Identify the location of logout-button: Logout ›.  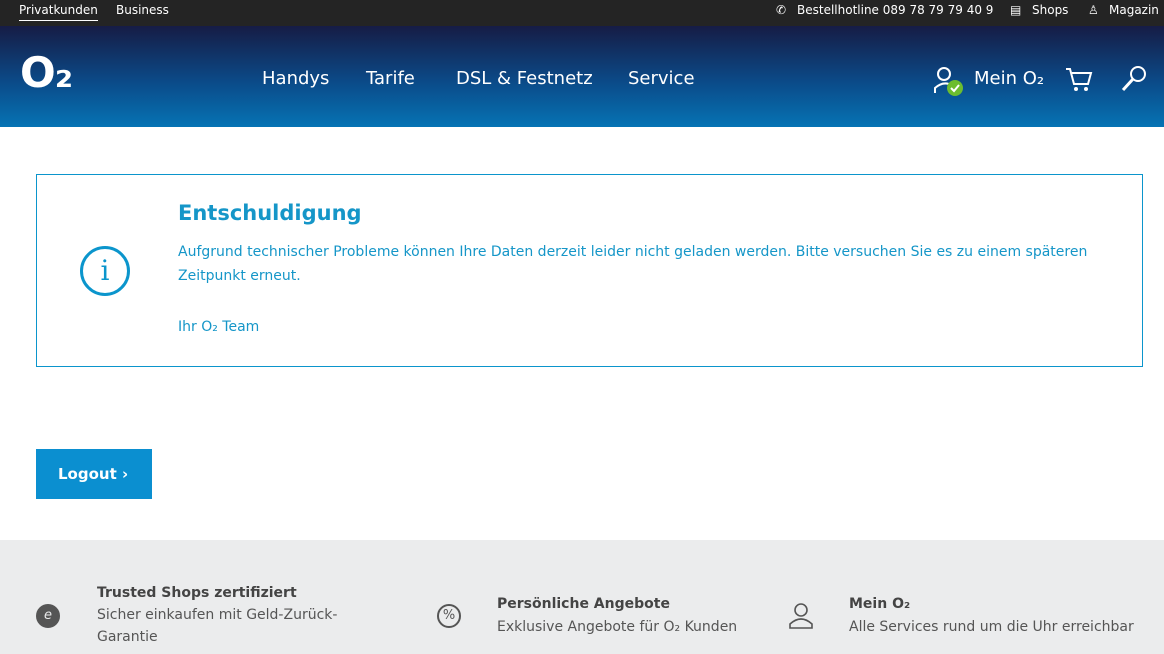
(94, 474).